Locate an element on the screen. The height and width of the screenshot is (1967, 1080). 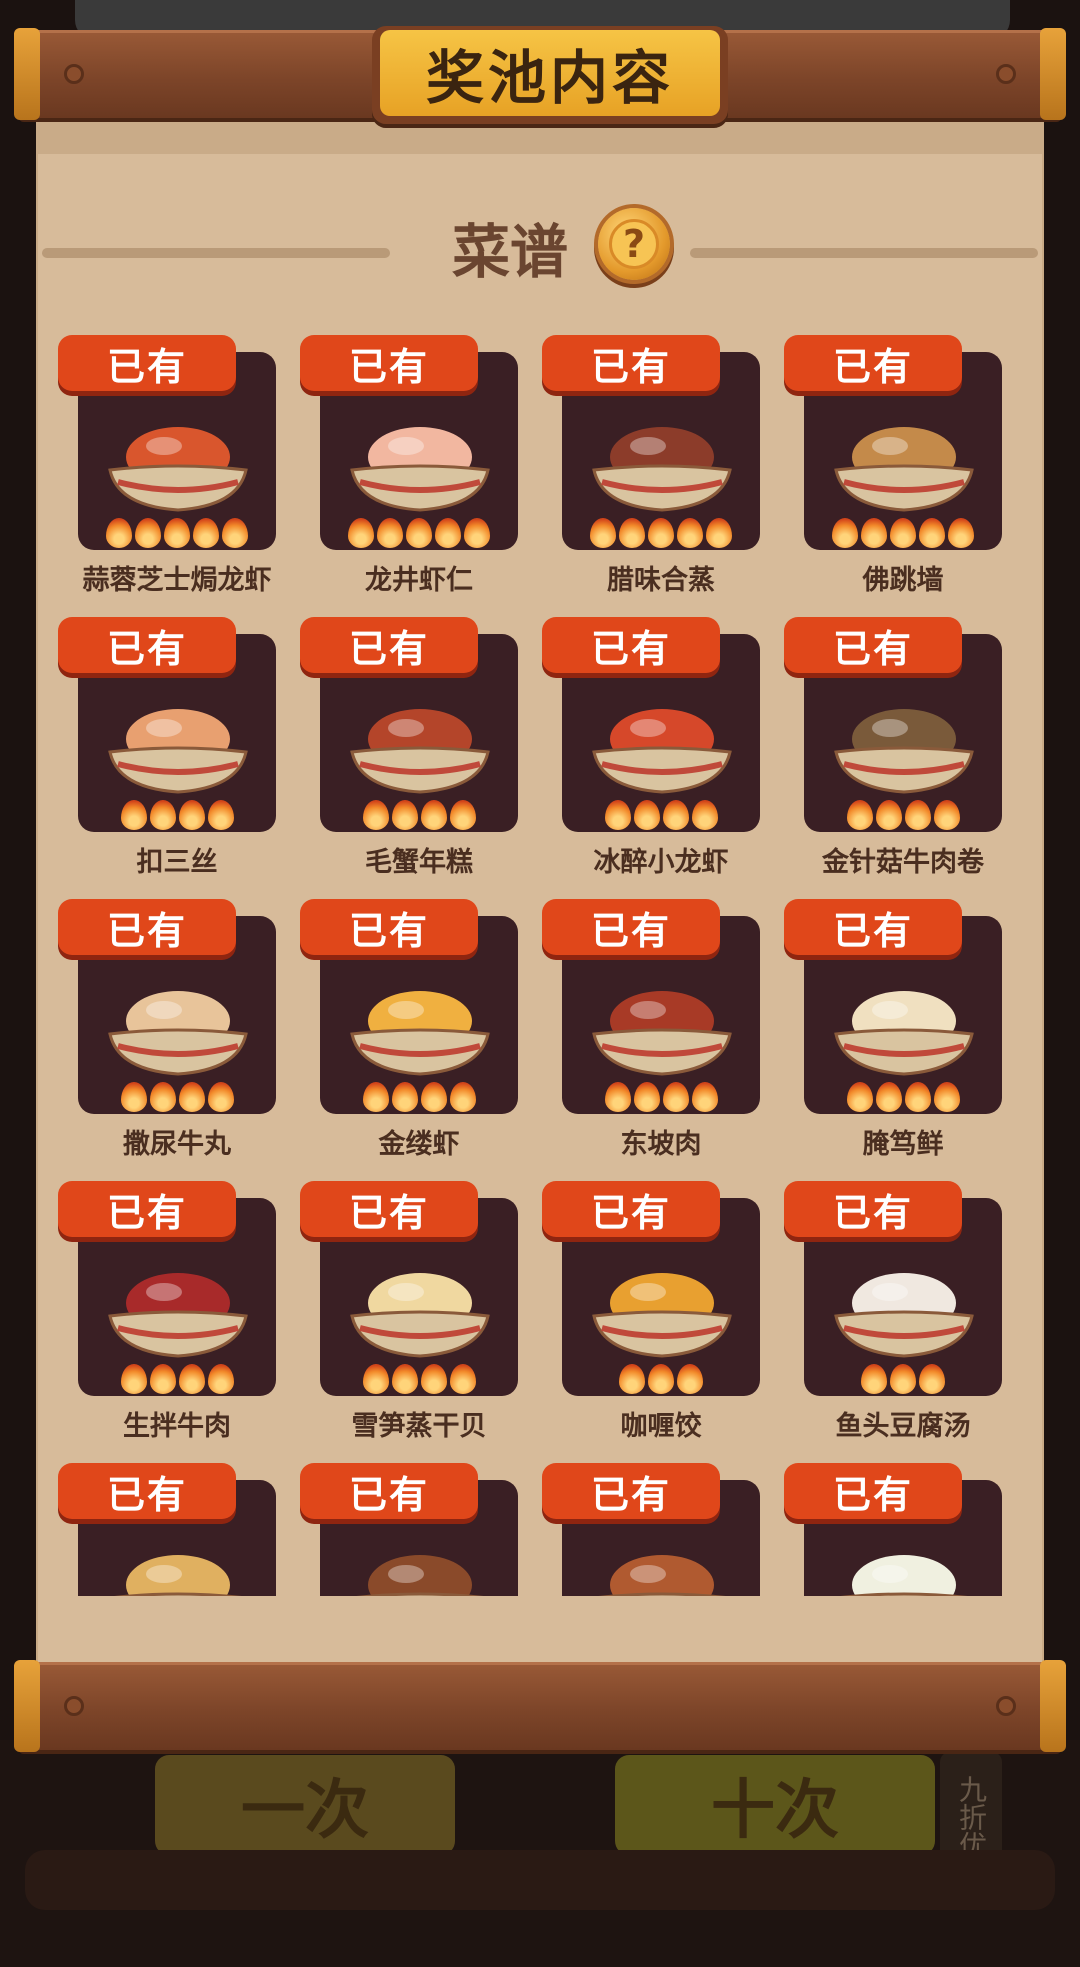
dish-card: 已有 腌笃鲜 is located at coordinates (899, 1027).